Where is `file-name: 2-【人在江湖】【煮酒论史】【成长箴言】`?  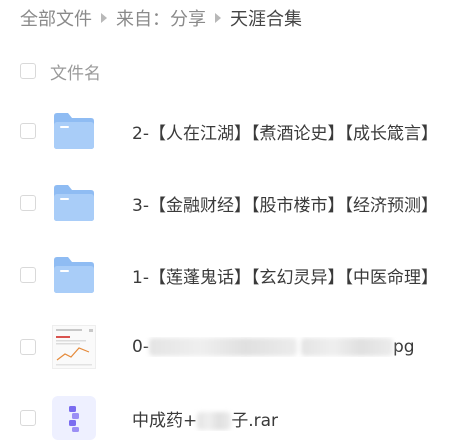
file-name: 2-【人在江湖】【煮酒论史】【成长箴言】 is located at coordinates (285, 131).